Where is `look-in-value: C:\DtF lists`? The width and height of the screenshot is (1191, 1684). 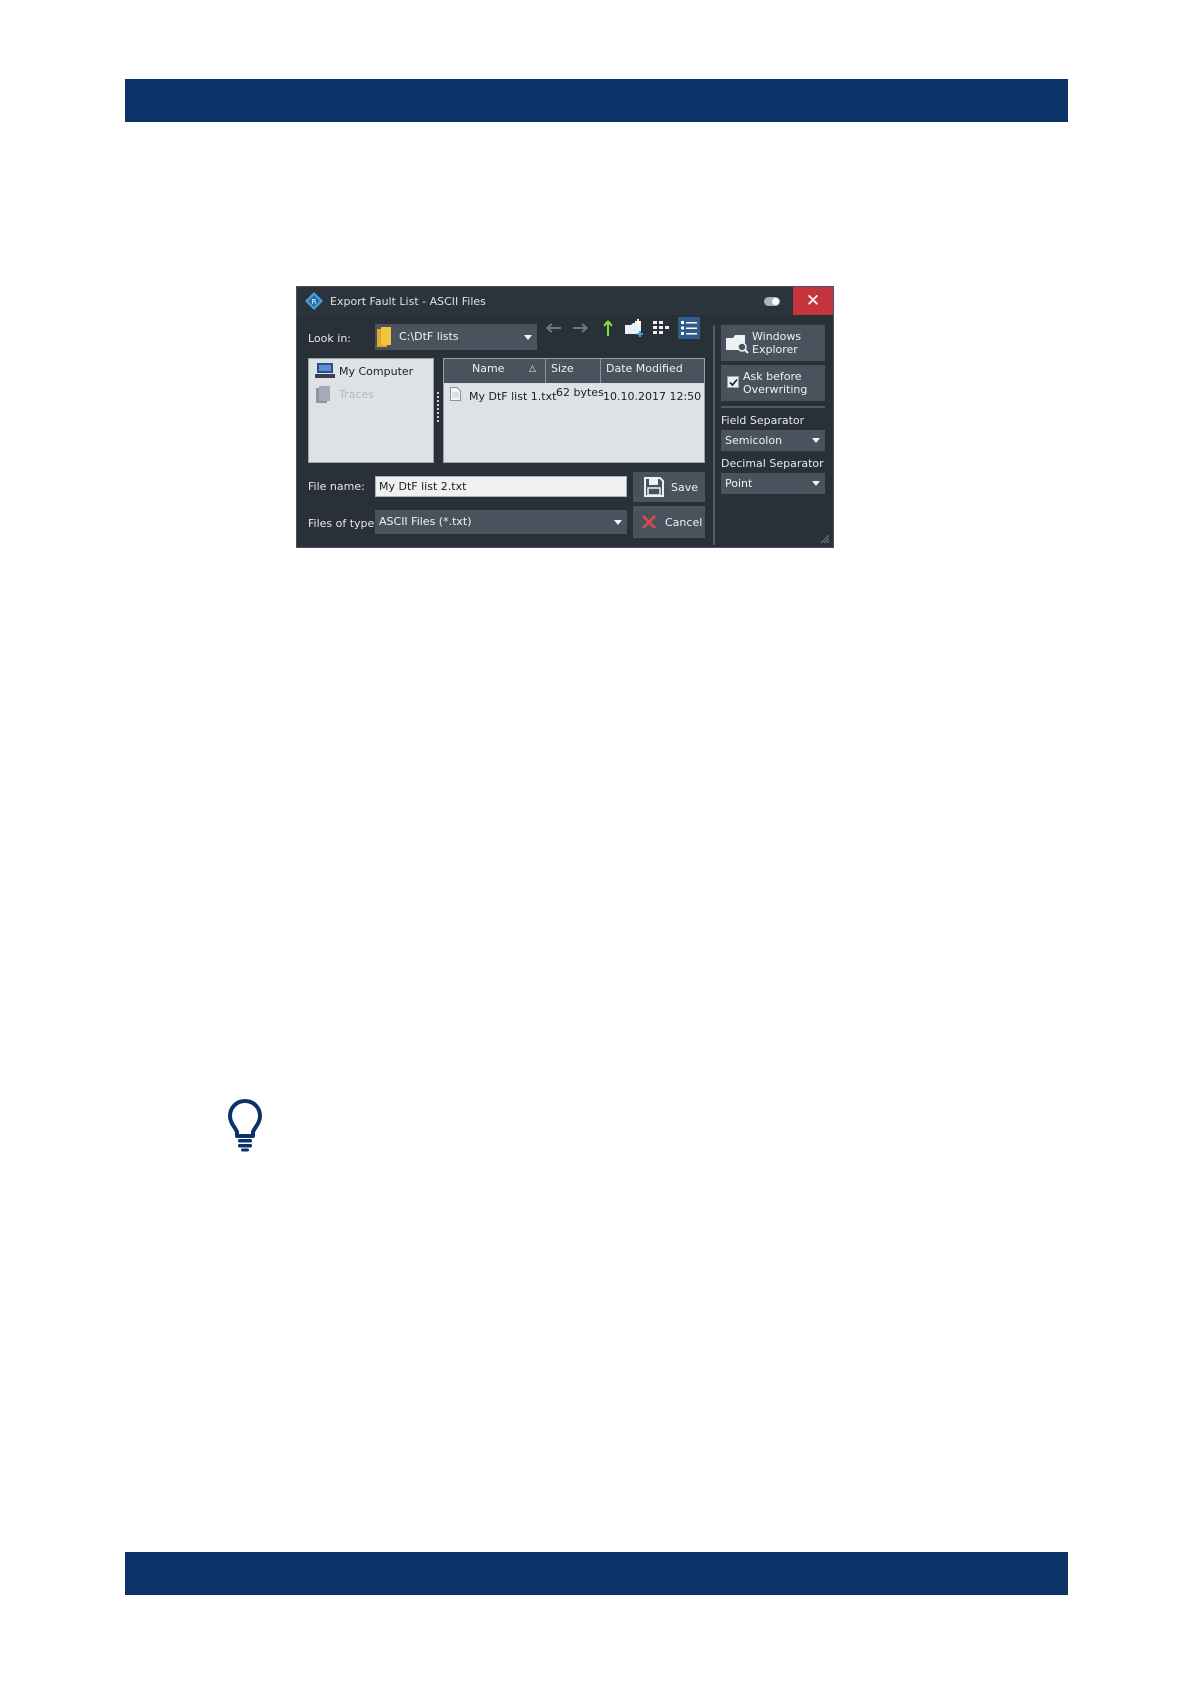 look-in-value: C:\DtF lists is located at coordinates (429, 336).